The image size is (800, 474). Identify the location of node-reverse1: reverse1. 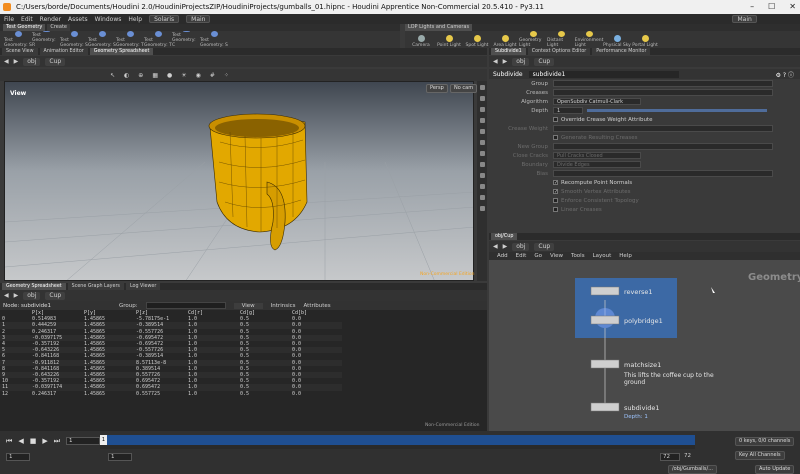
(638, 292).